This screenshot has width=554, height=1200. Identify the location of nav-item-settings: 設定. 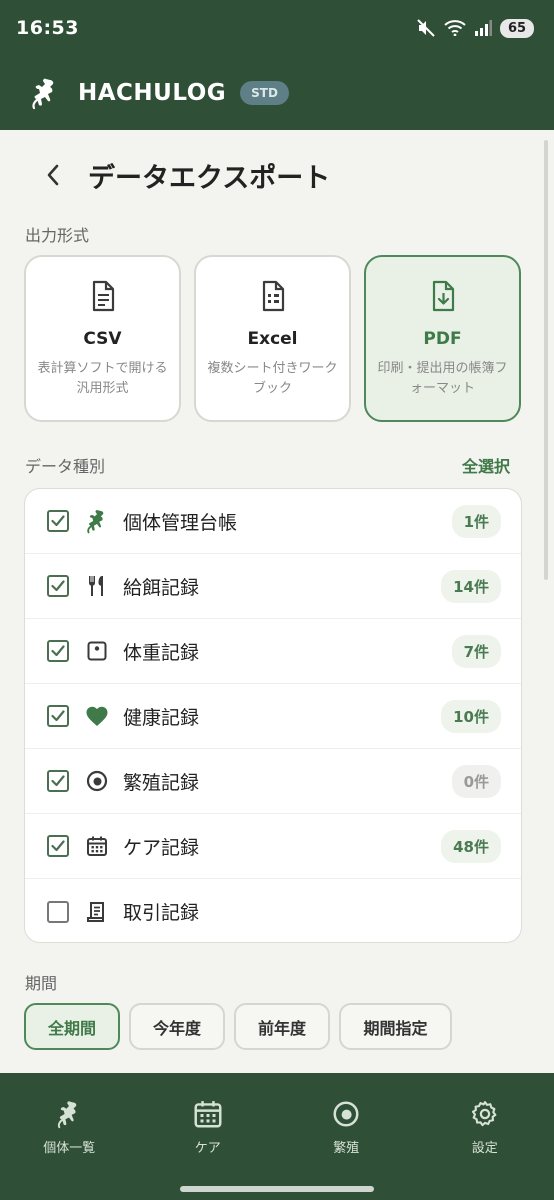
(485, 1149).